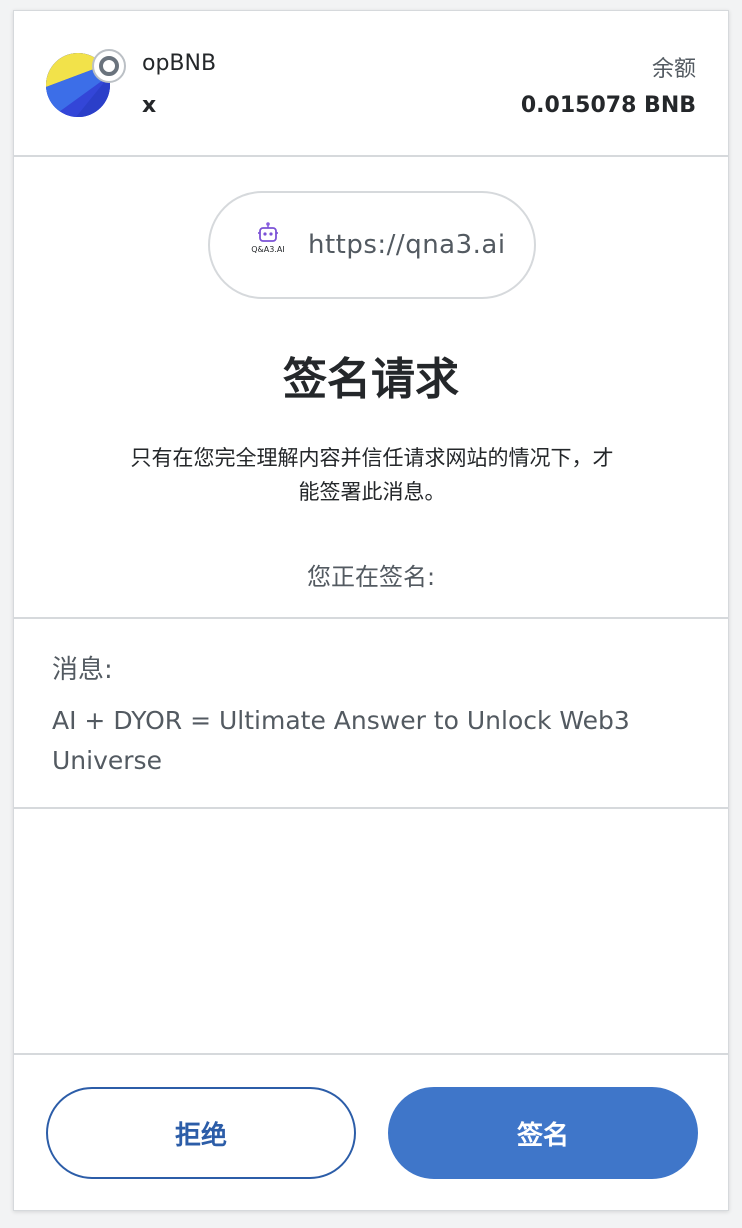 Image resolution: width=742 pixels, height=1228 pixels. What do you see at coordinates (673, 69) in the screenshot?
I see `balance-label: 余额` at bounding box center [673, 69].